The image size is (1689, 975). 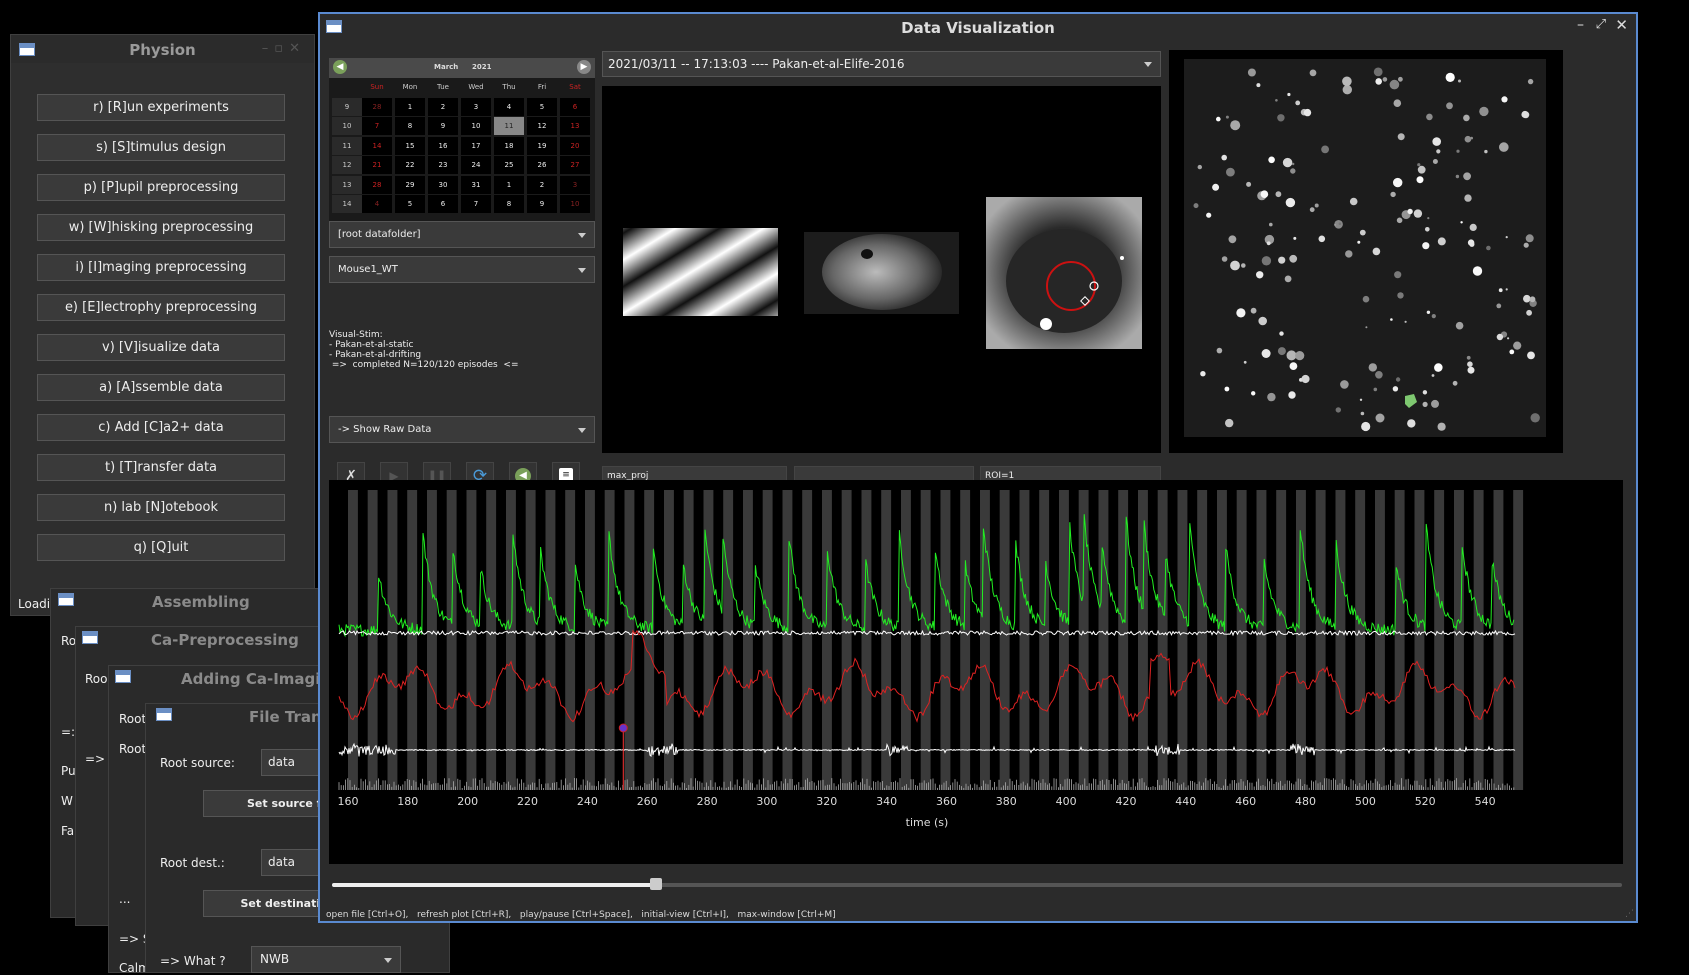 What do you see at coordinates (161, 387) in the screenshot?
I see `assemble-data-button: a) [A]ssemble data` at bounding box center [161, 387].